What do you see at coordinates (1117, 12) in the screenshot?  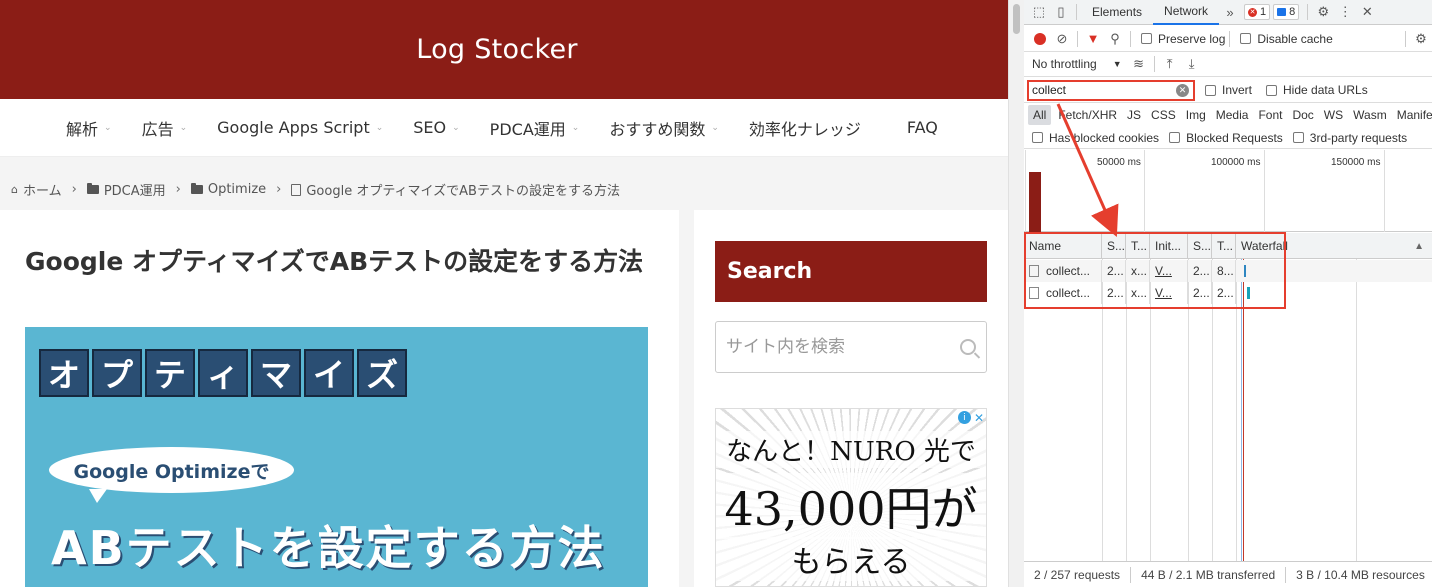 I see `tab-elements: Elements` at bounding box center [1117, 12].